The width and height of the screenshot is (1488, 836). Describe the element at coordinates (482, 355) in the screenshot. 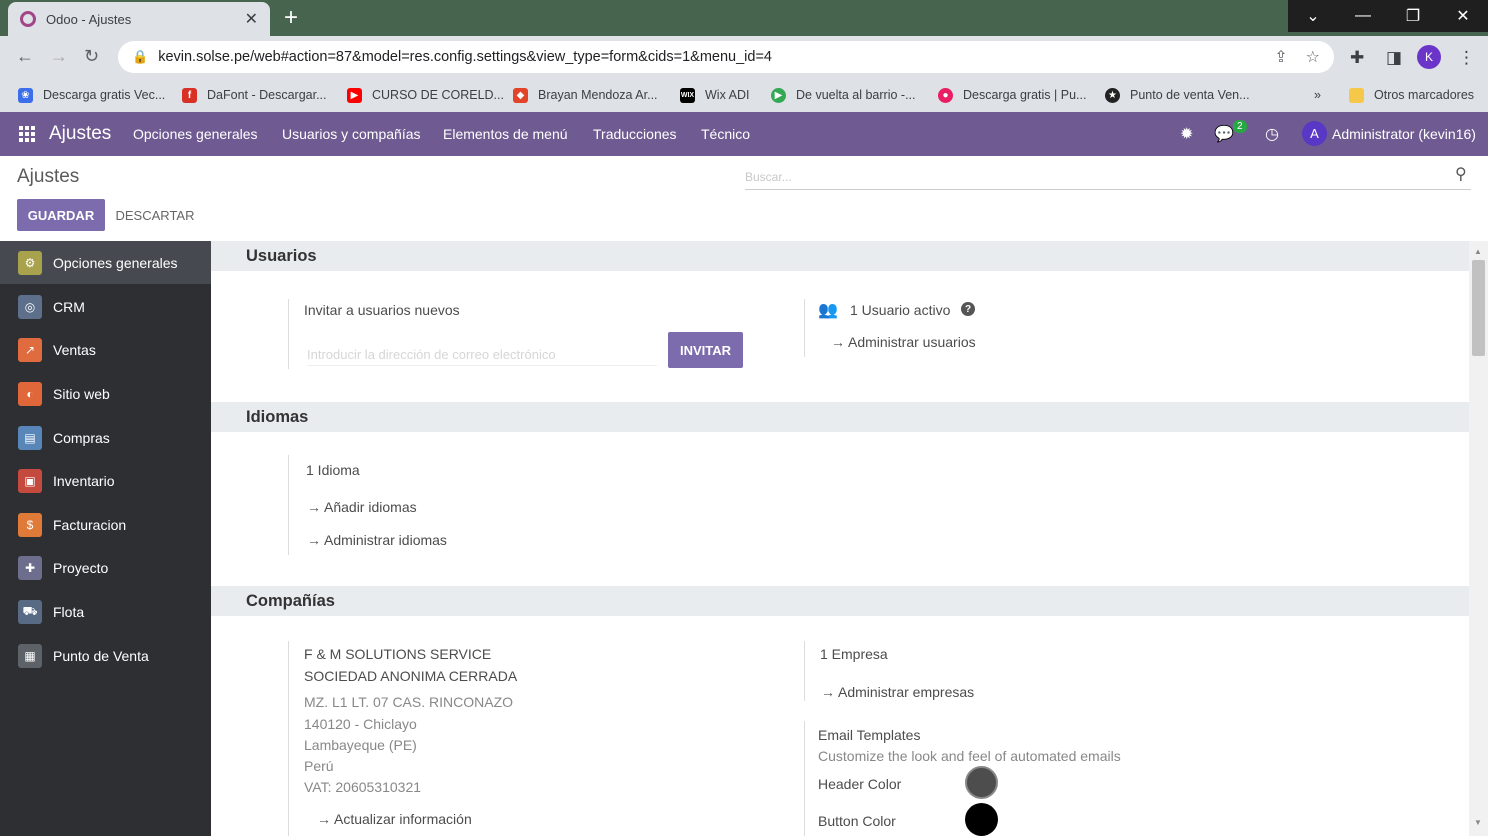

I see `invite-email-input` at that location.